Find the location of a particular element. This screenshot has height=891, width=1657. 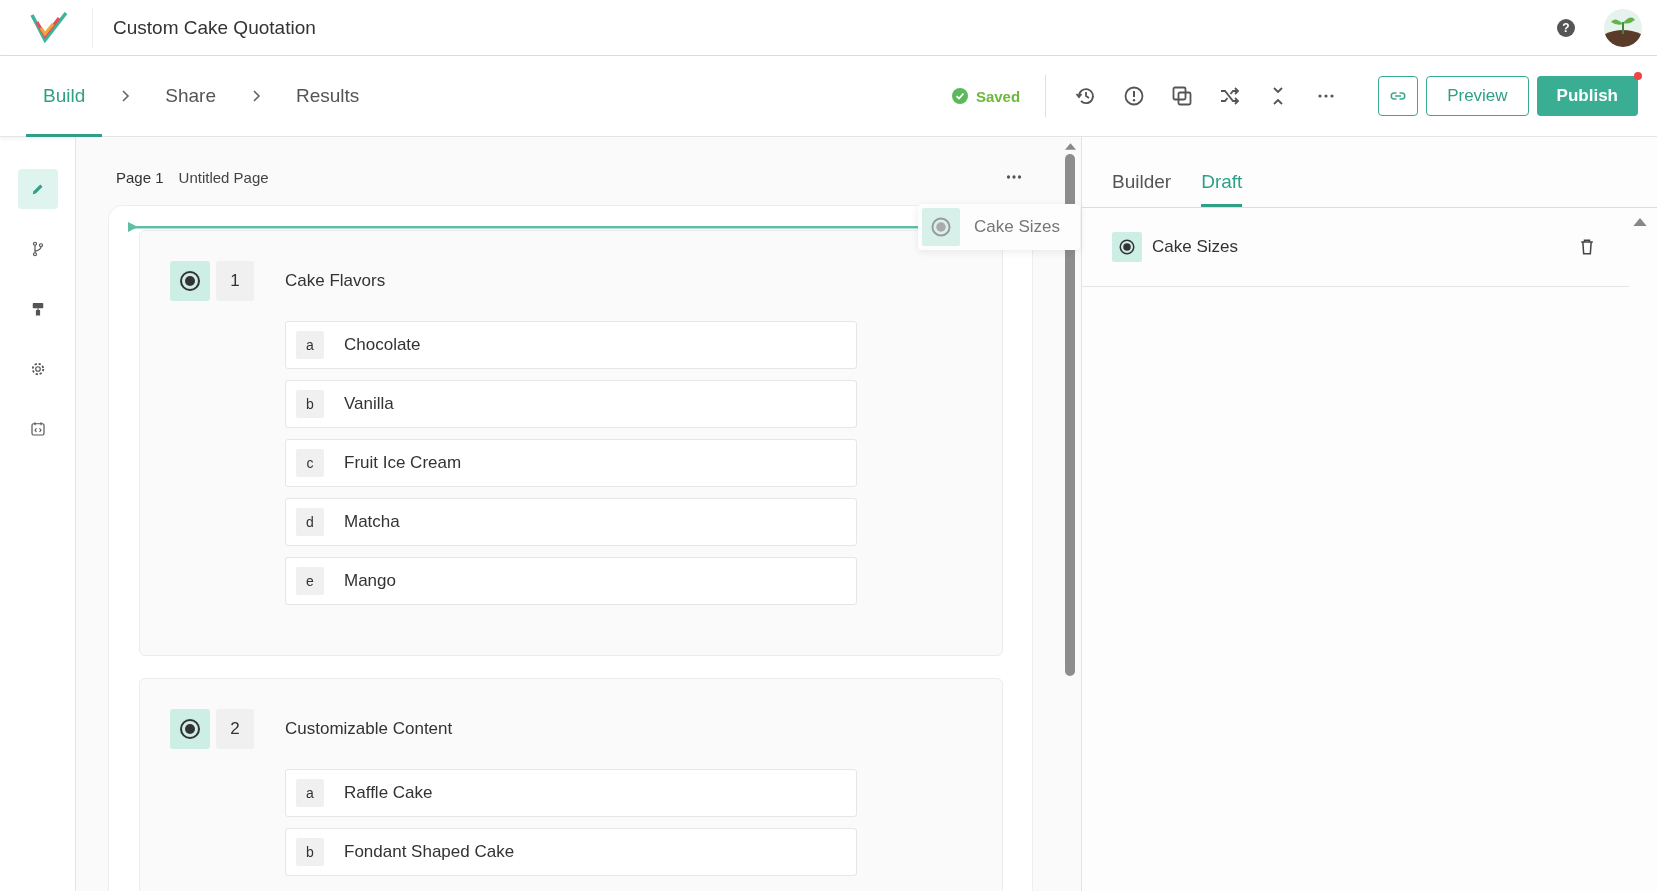

question-title: Customizable Content is located at coordinates (369, 729).